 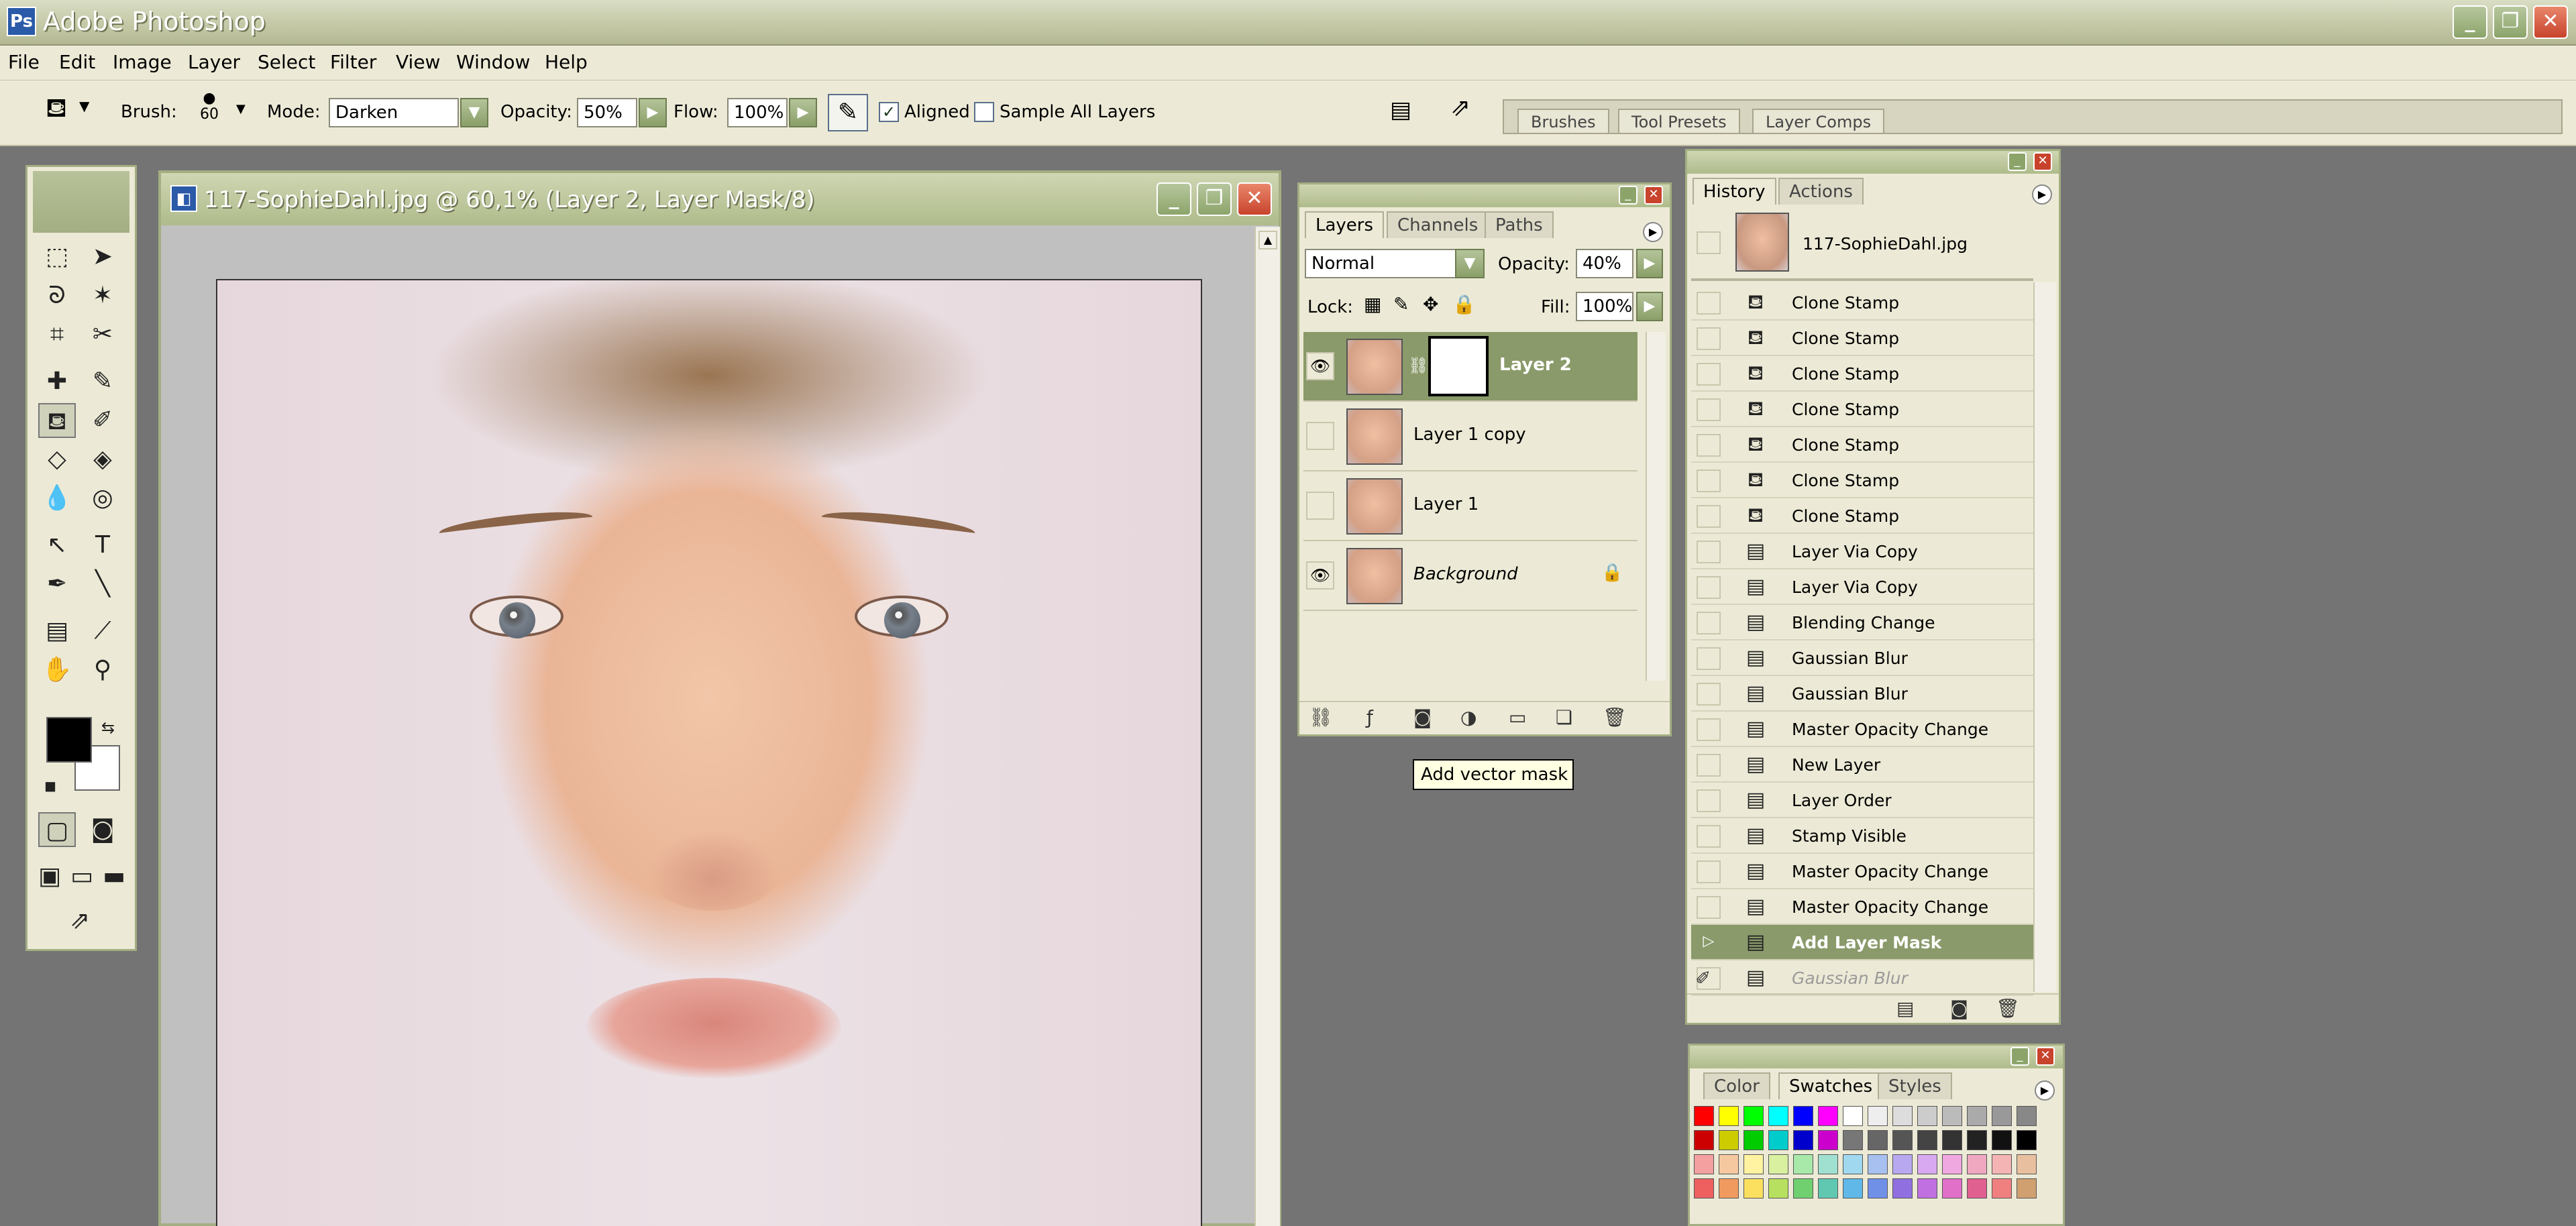 What do you see at coordinates (57, 631) in the screenshot?
I see `notes-tool-icon: ▤` at bounding box center [57, 631].